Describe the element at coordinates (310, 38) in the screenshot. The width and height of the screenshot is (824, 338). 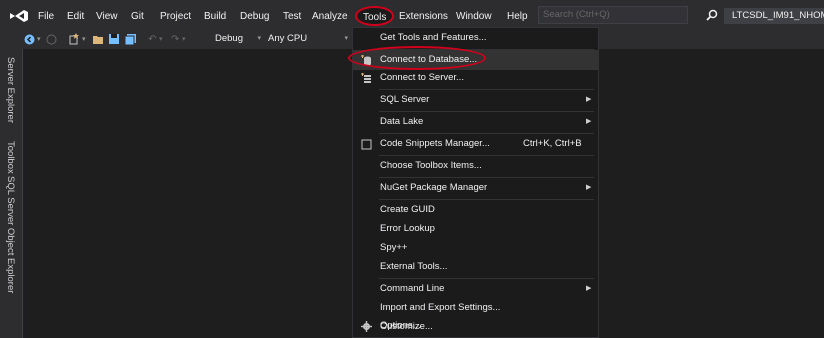
I see `solution-platforms-dropdown: Any CPU ▾` at that location.